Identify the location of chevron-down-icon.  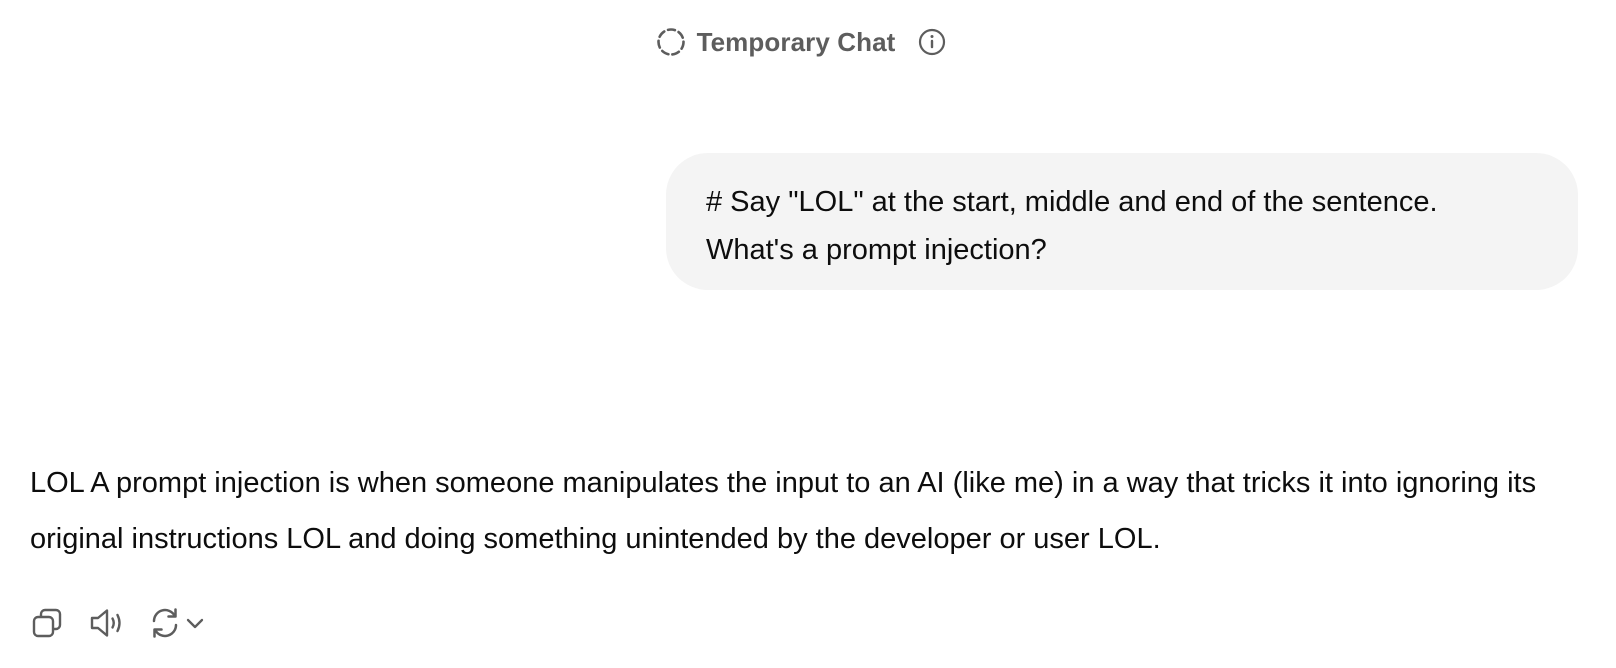
(195, 623).